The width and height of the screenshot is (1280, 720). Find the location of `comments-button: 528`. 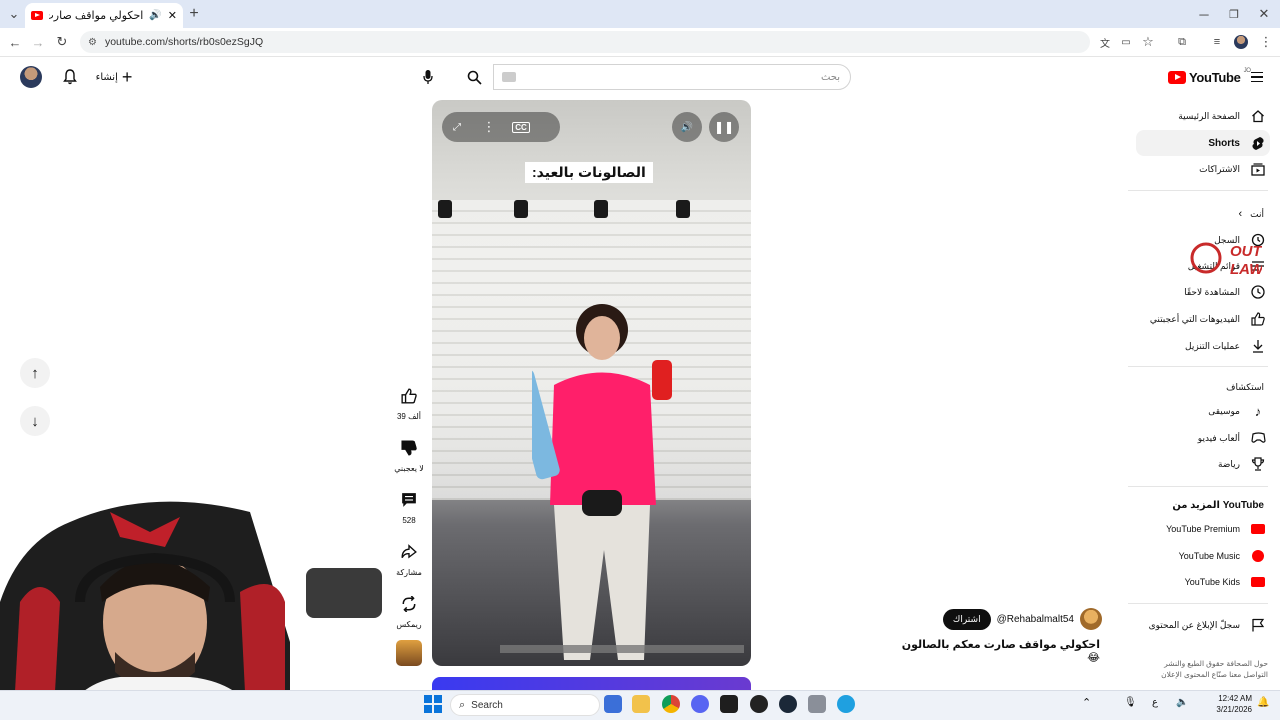

comments-button: 528 is located at coordinates (409, 505).